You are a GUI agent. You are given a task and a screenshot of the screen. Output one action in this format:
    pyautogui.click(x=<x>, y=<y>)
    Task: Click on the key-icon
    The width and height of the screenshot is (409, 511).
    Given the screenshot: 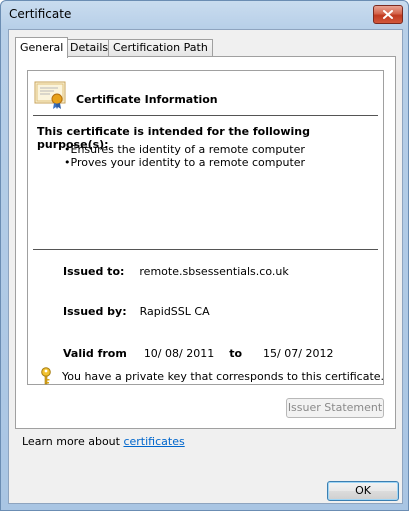 What is the action you would take?
    pyautogui.click(x=46, y=376)
    